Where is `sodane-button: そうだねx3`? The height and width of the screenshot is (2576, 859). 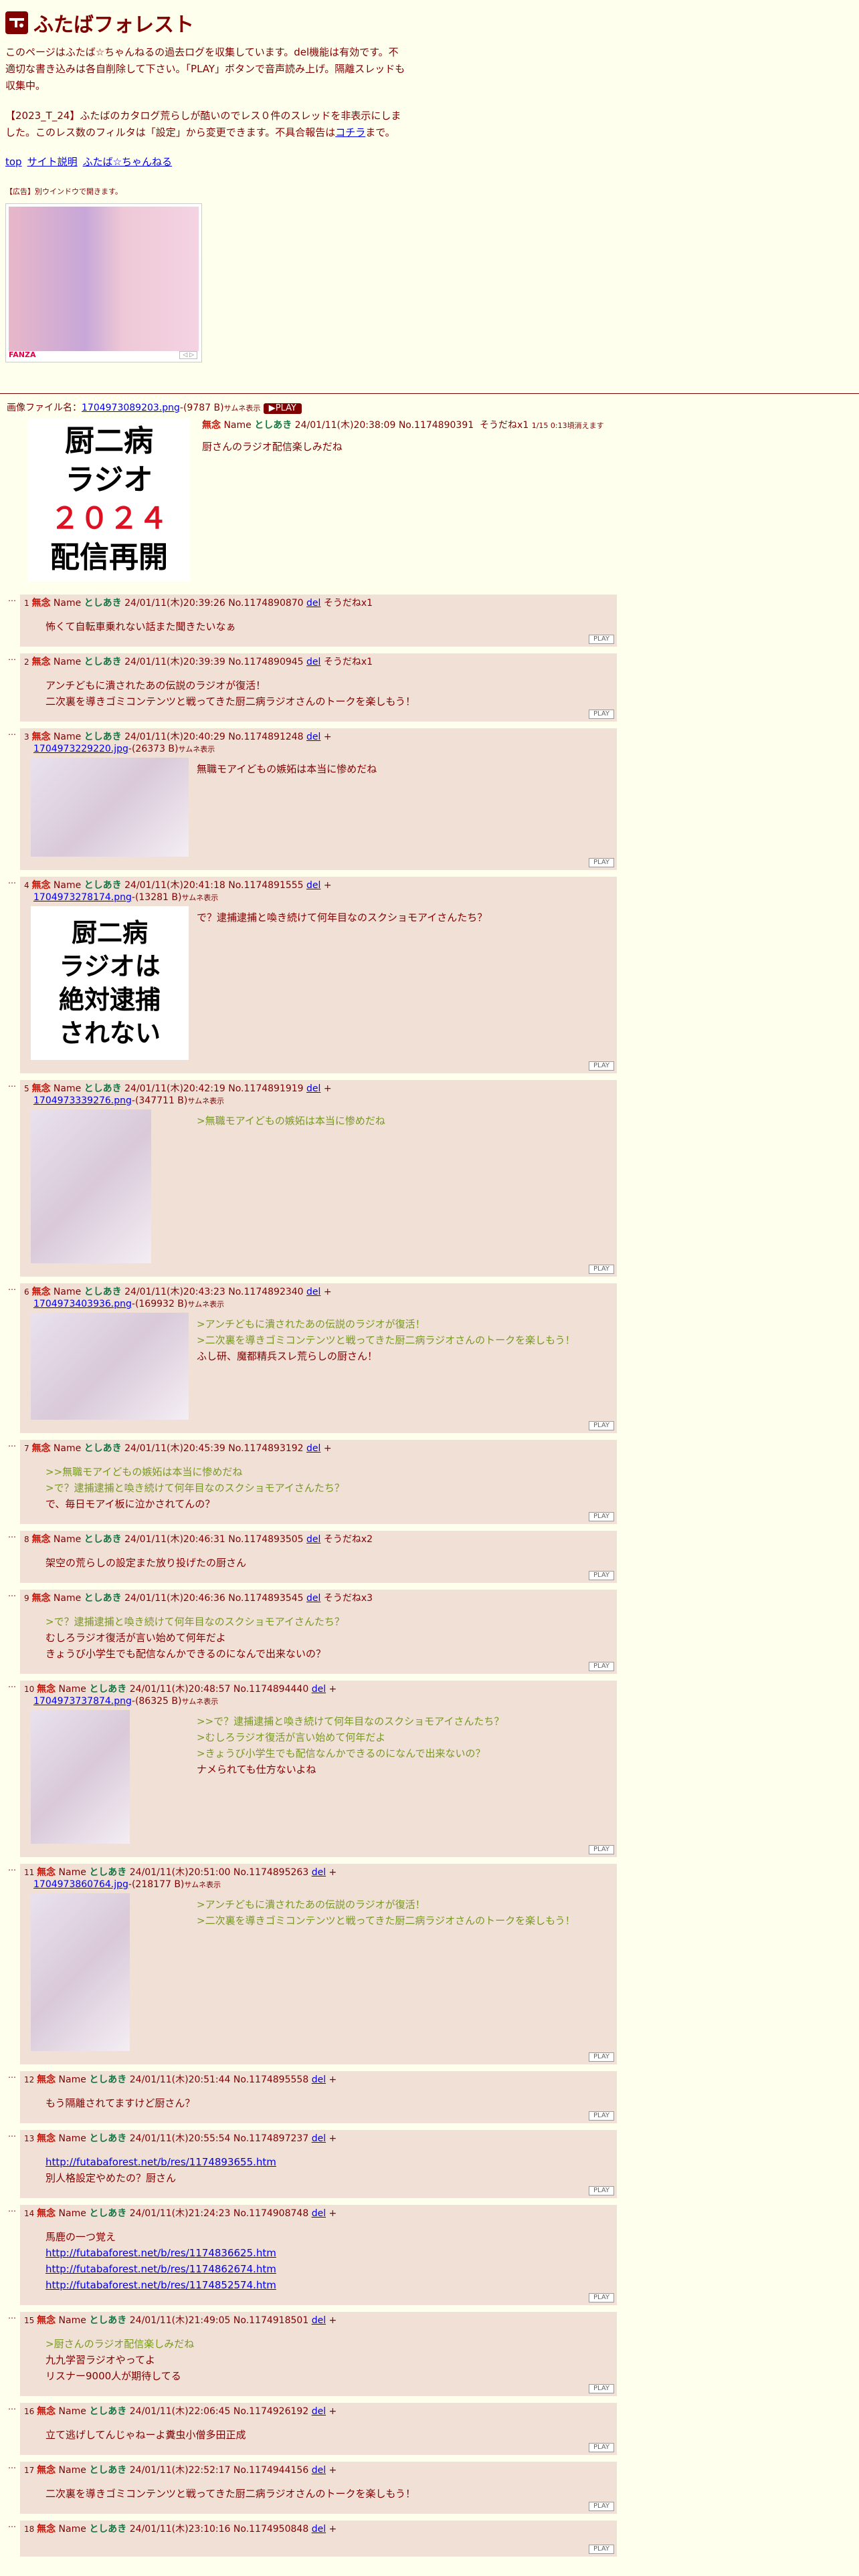
sodane-button: そうだねx3 is located at coordinates (348, 1598).